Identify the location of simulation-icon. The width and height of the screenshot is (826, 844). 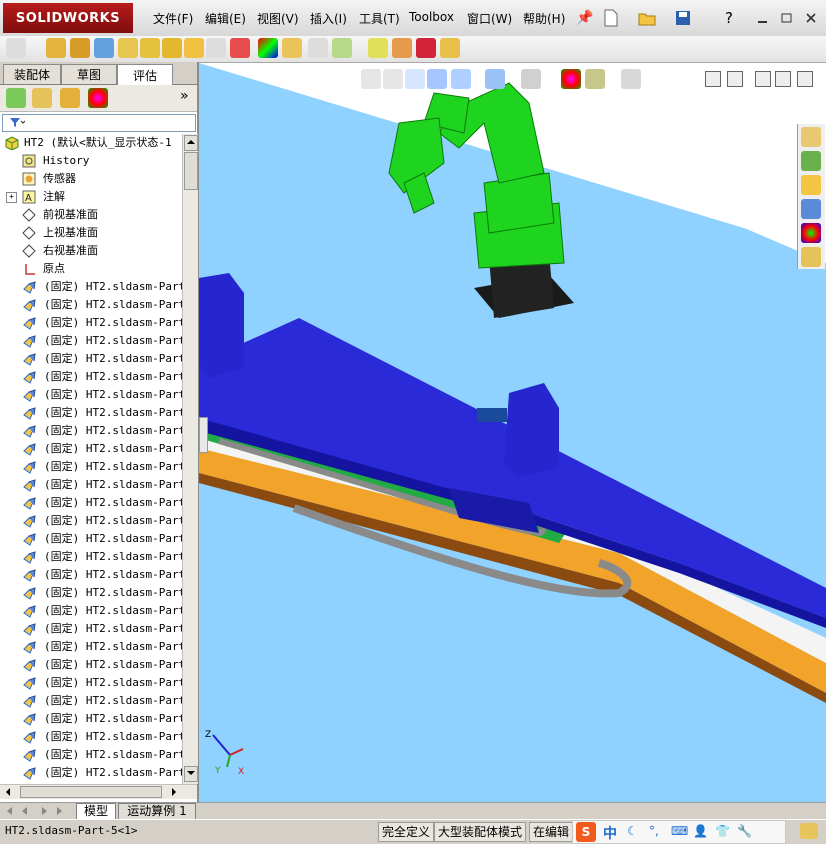
(450, 48).